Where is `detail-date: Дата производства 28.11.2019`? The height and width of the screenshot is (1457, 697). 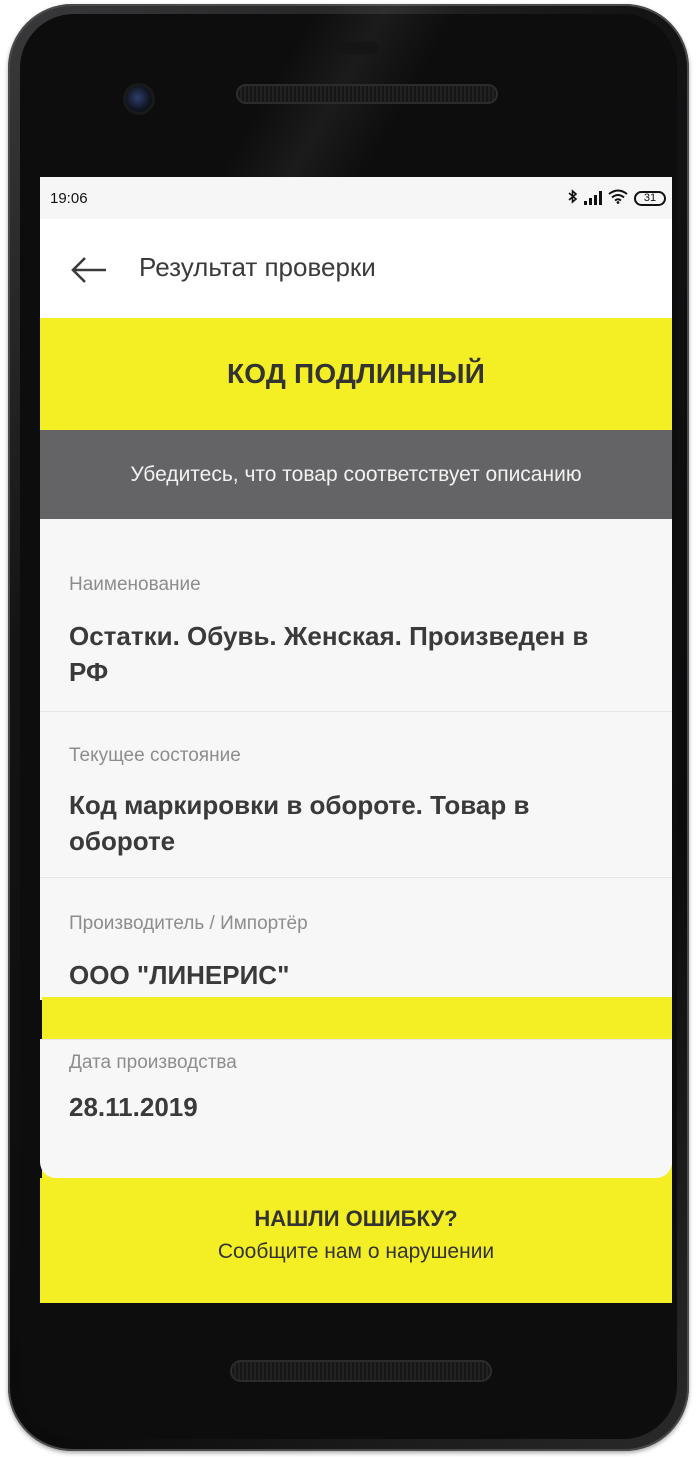 detail-date: Дата производства 28.11.2019 is located at coordinates (356, 1101).